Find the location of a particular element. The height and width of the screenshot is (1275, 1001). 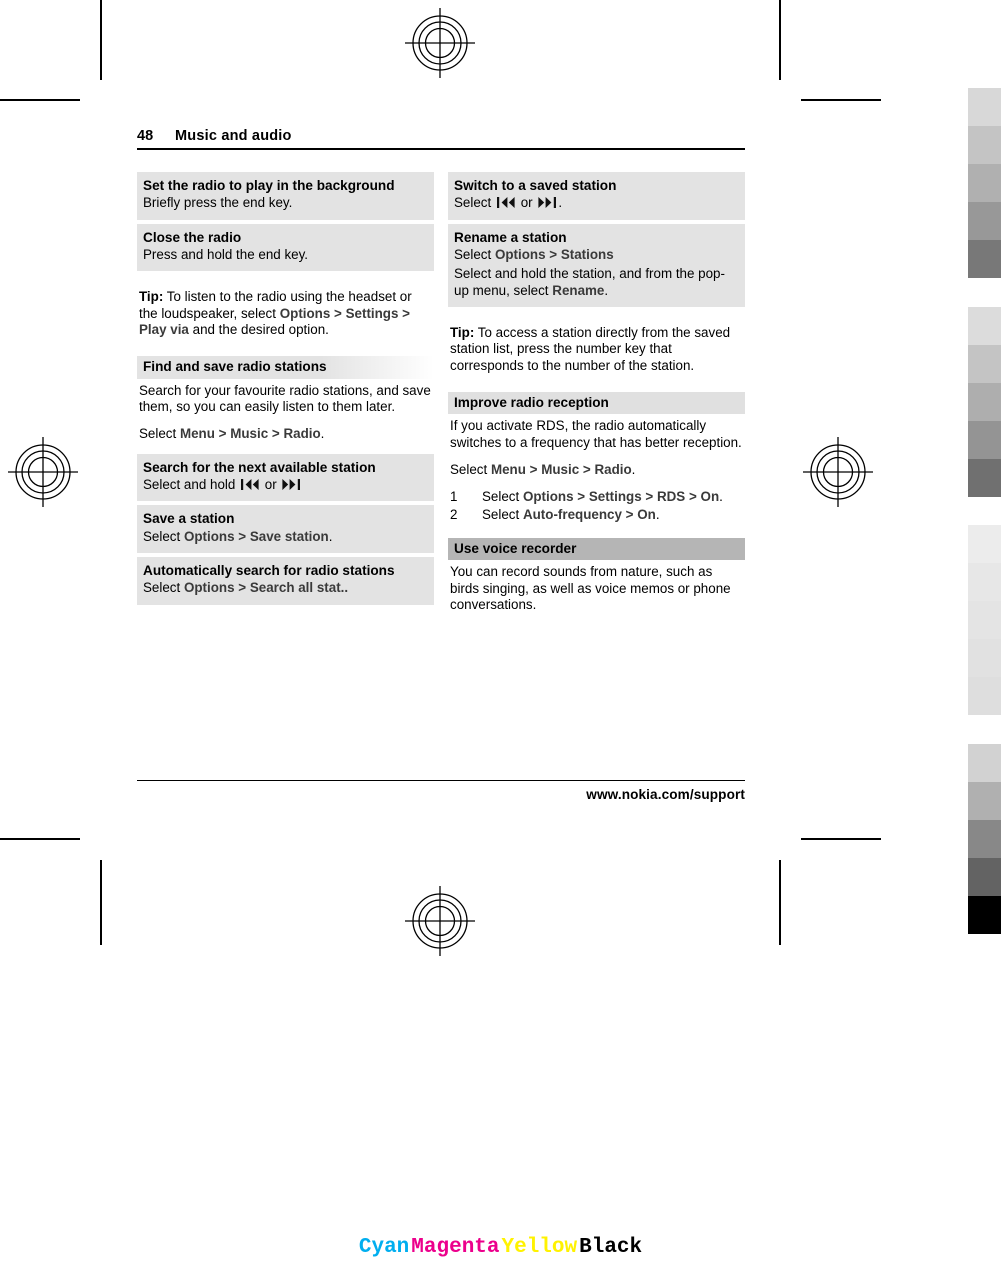

color-label-magenta: Magenta is located at coordinates (455, 1247).